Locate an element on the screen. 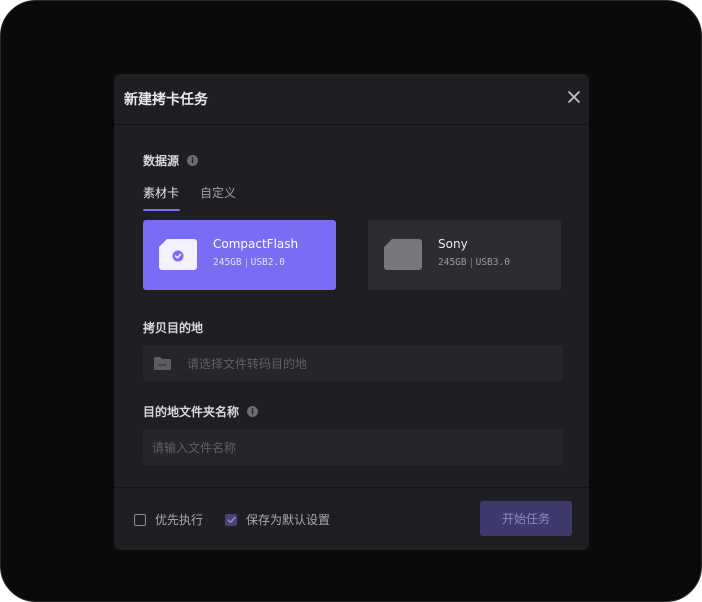  card-meta: 245GB USB3.0 is located at coordinates (474, 262).